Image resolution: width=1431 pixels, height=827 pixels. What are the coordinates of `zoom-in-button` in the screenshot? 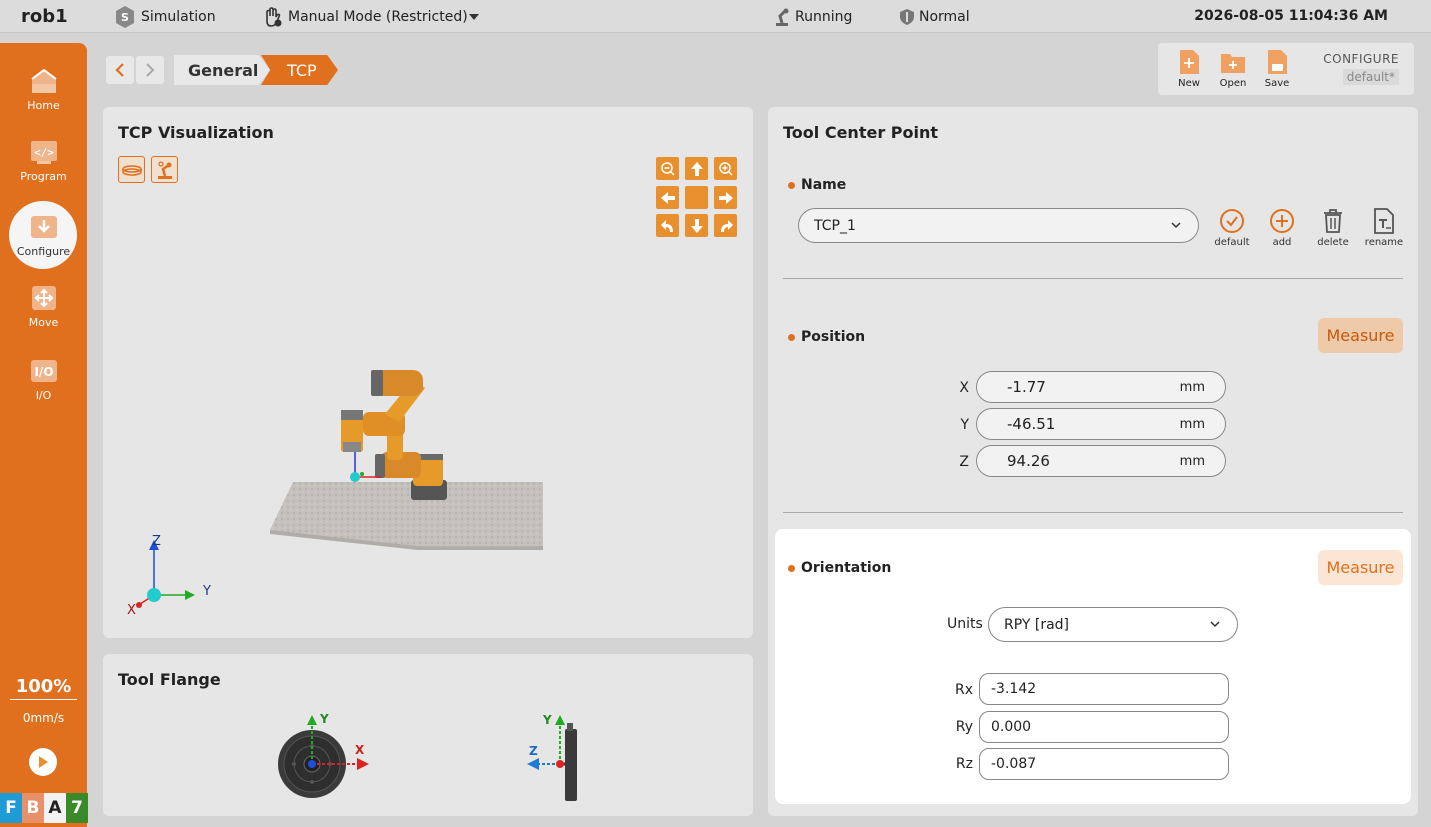 It's located at (725, 168).